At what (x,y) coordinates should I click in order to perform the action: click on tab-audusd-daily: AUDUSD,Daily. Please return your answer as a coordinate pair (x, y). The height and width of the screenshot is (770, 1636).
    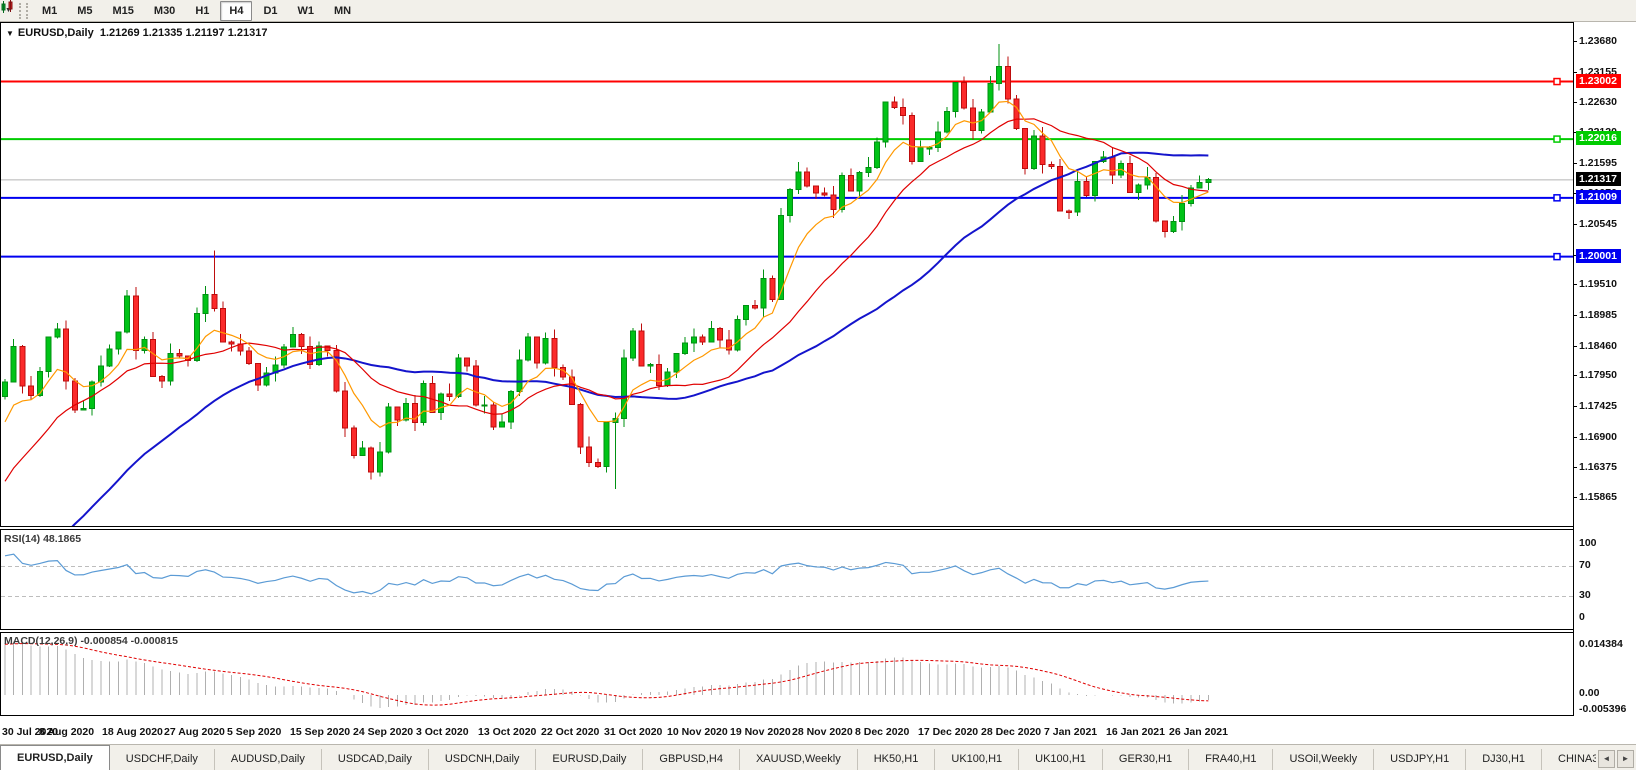
    Looking at the image, I should click on (268, 759).